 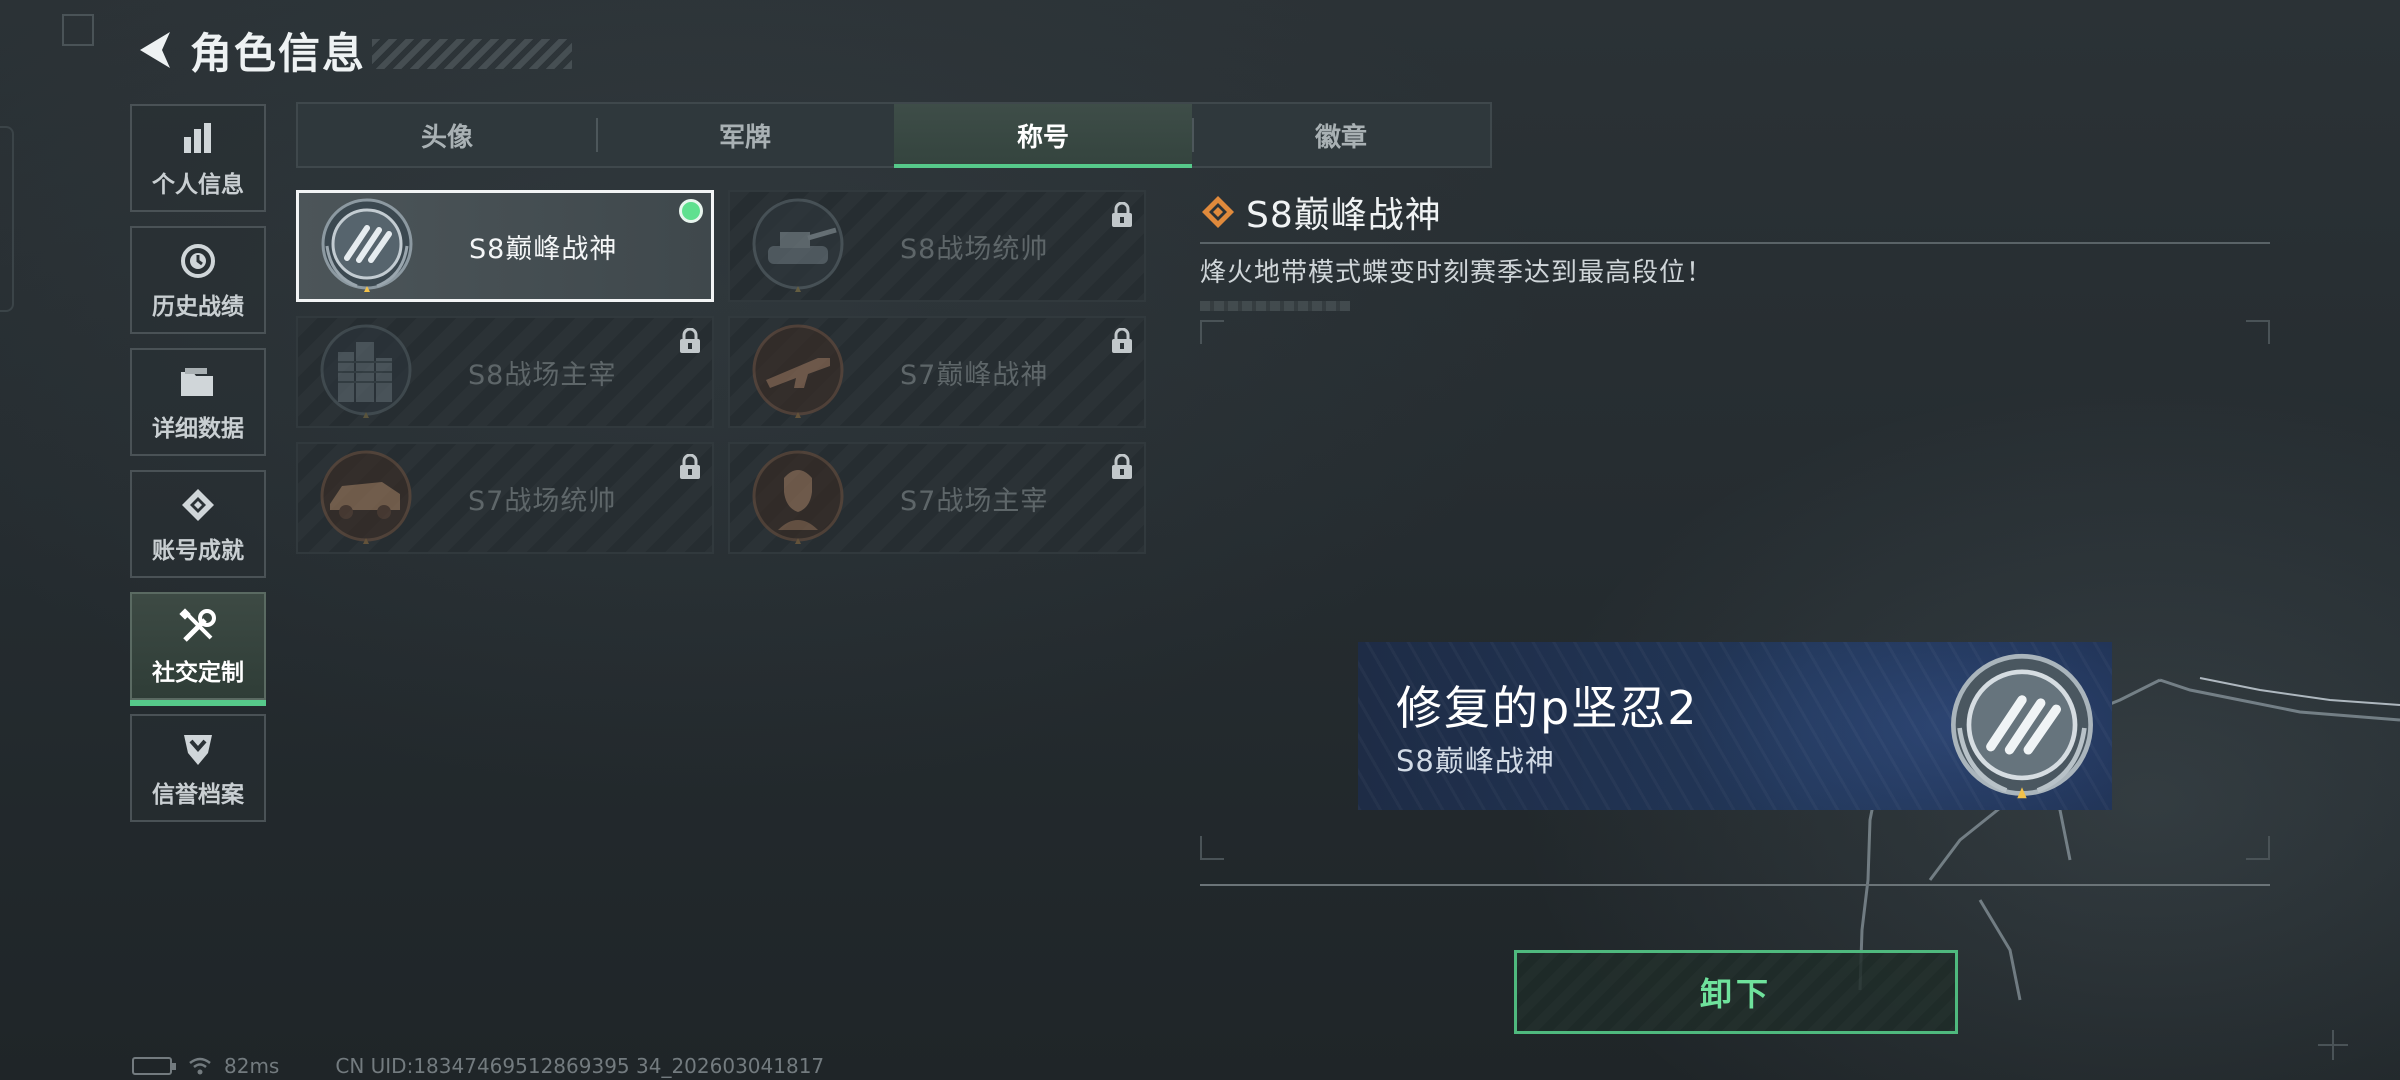 What do you see at coordinates (198, 551) in the screenshot?
I see `nav-label: 账号成就` at bounding box center [198, 551].